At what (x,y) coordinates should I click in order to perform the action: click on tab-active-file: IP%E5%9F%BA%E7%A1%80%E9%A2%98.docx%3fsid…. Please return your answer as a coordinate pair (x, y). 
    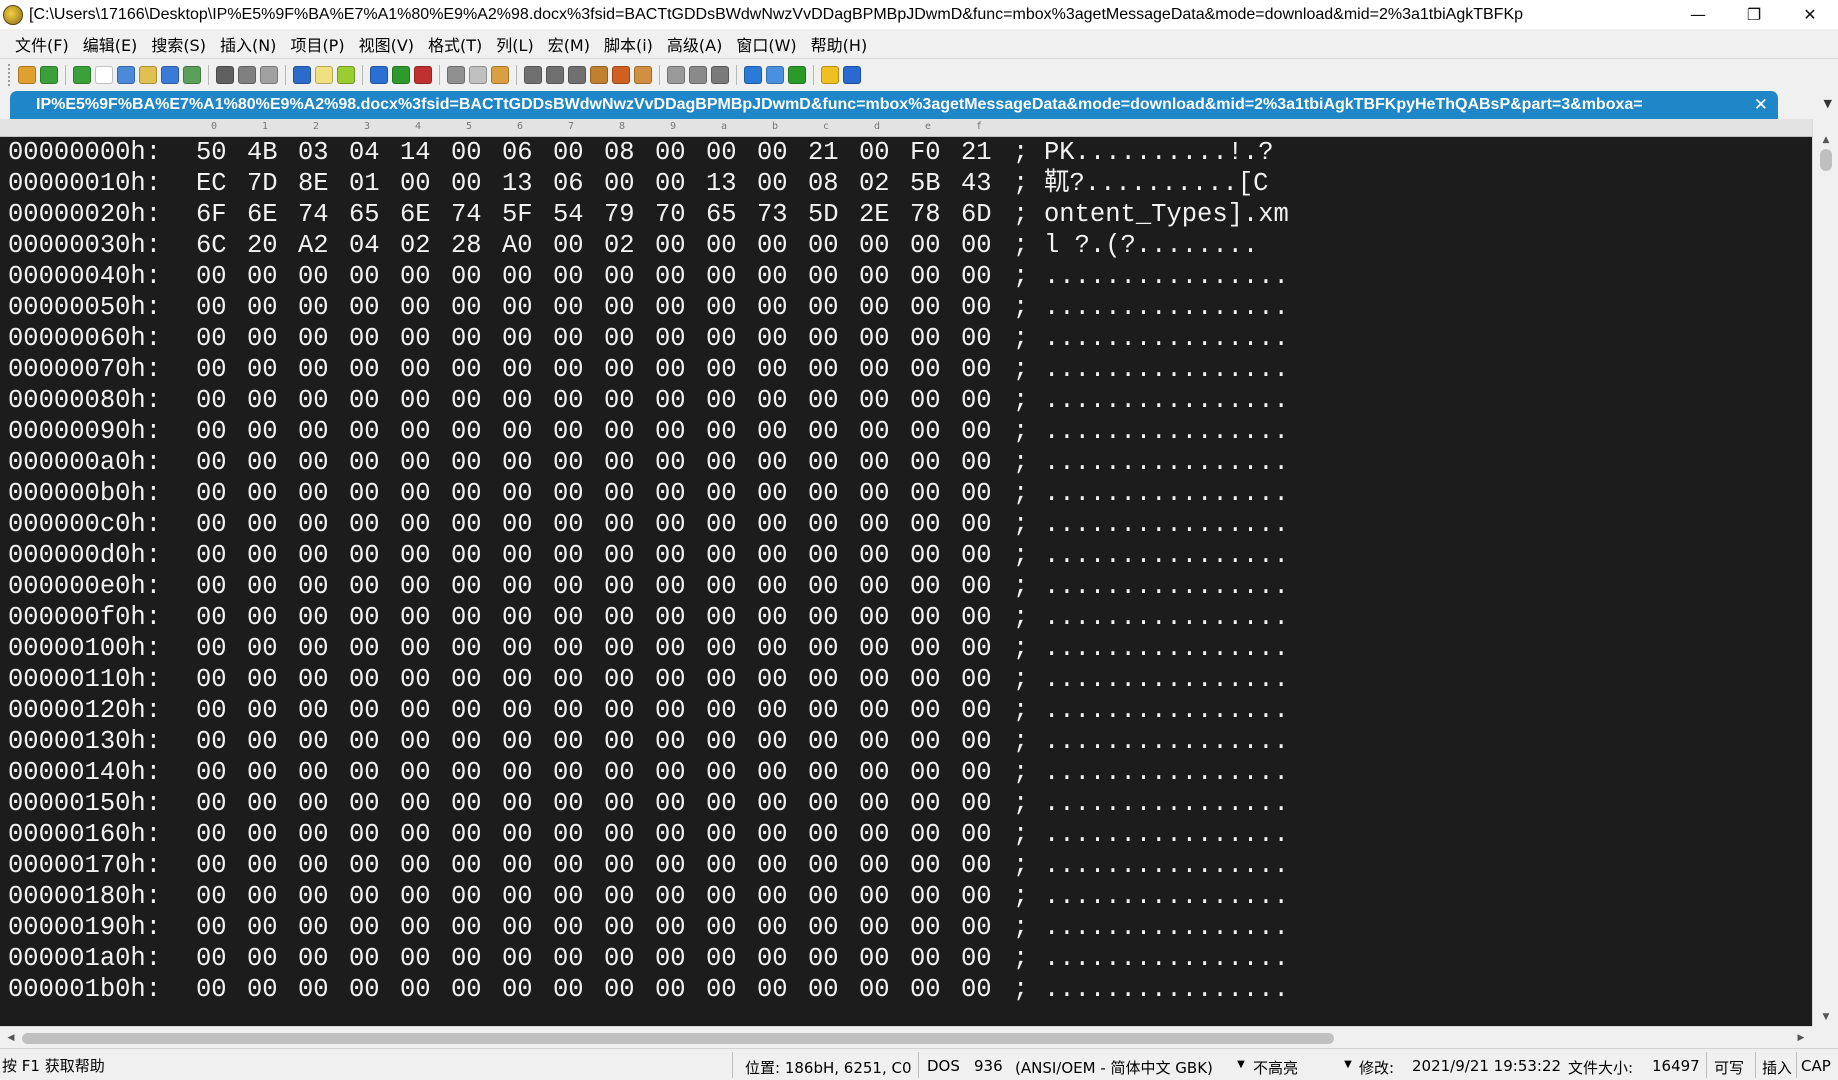
    Looking at the image, I should click on (894, 105).